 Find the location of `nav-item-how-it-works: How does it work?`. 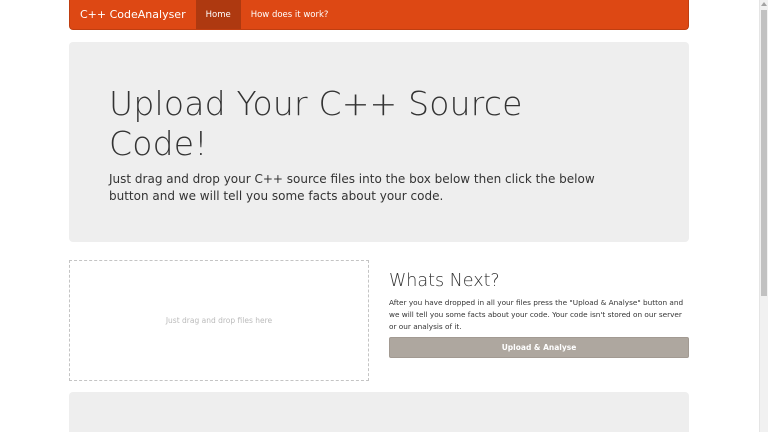

nav-item-how-it-works: How does it work? is located at coordinates (290, 14).